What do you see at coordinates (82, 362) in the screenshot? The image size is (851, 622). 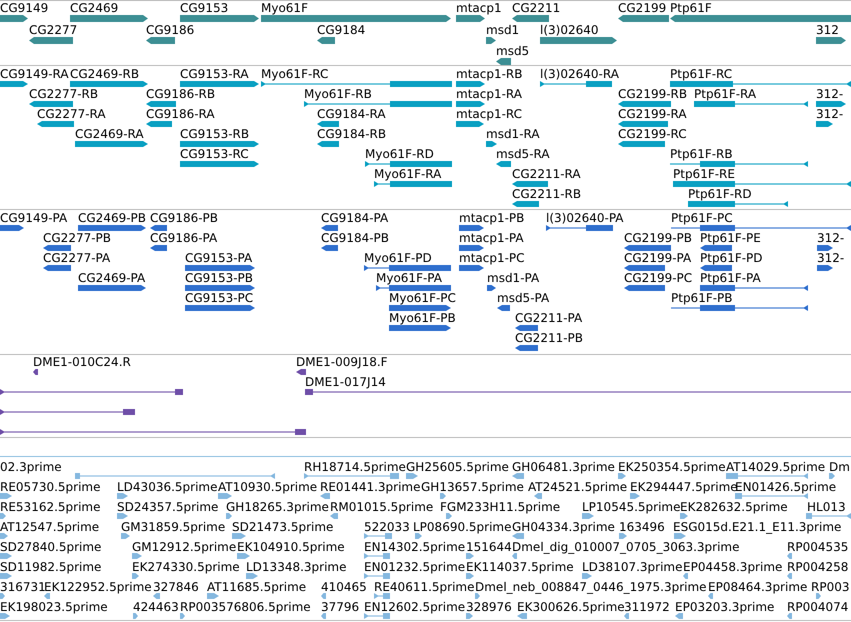 I see `feature-label: DME1-010C24.R` at bounding box center [82, 362].